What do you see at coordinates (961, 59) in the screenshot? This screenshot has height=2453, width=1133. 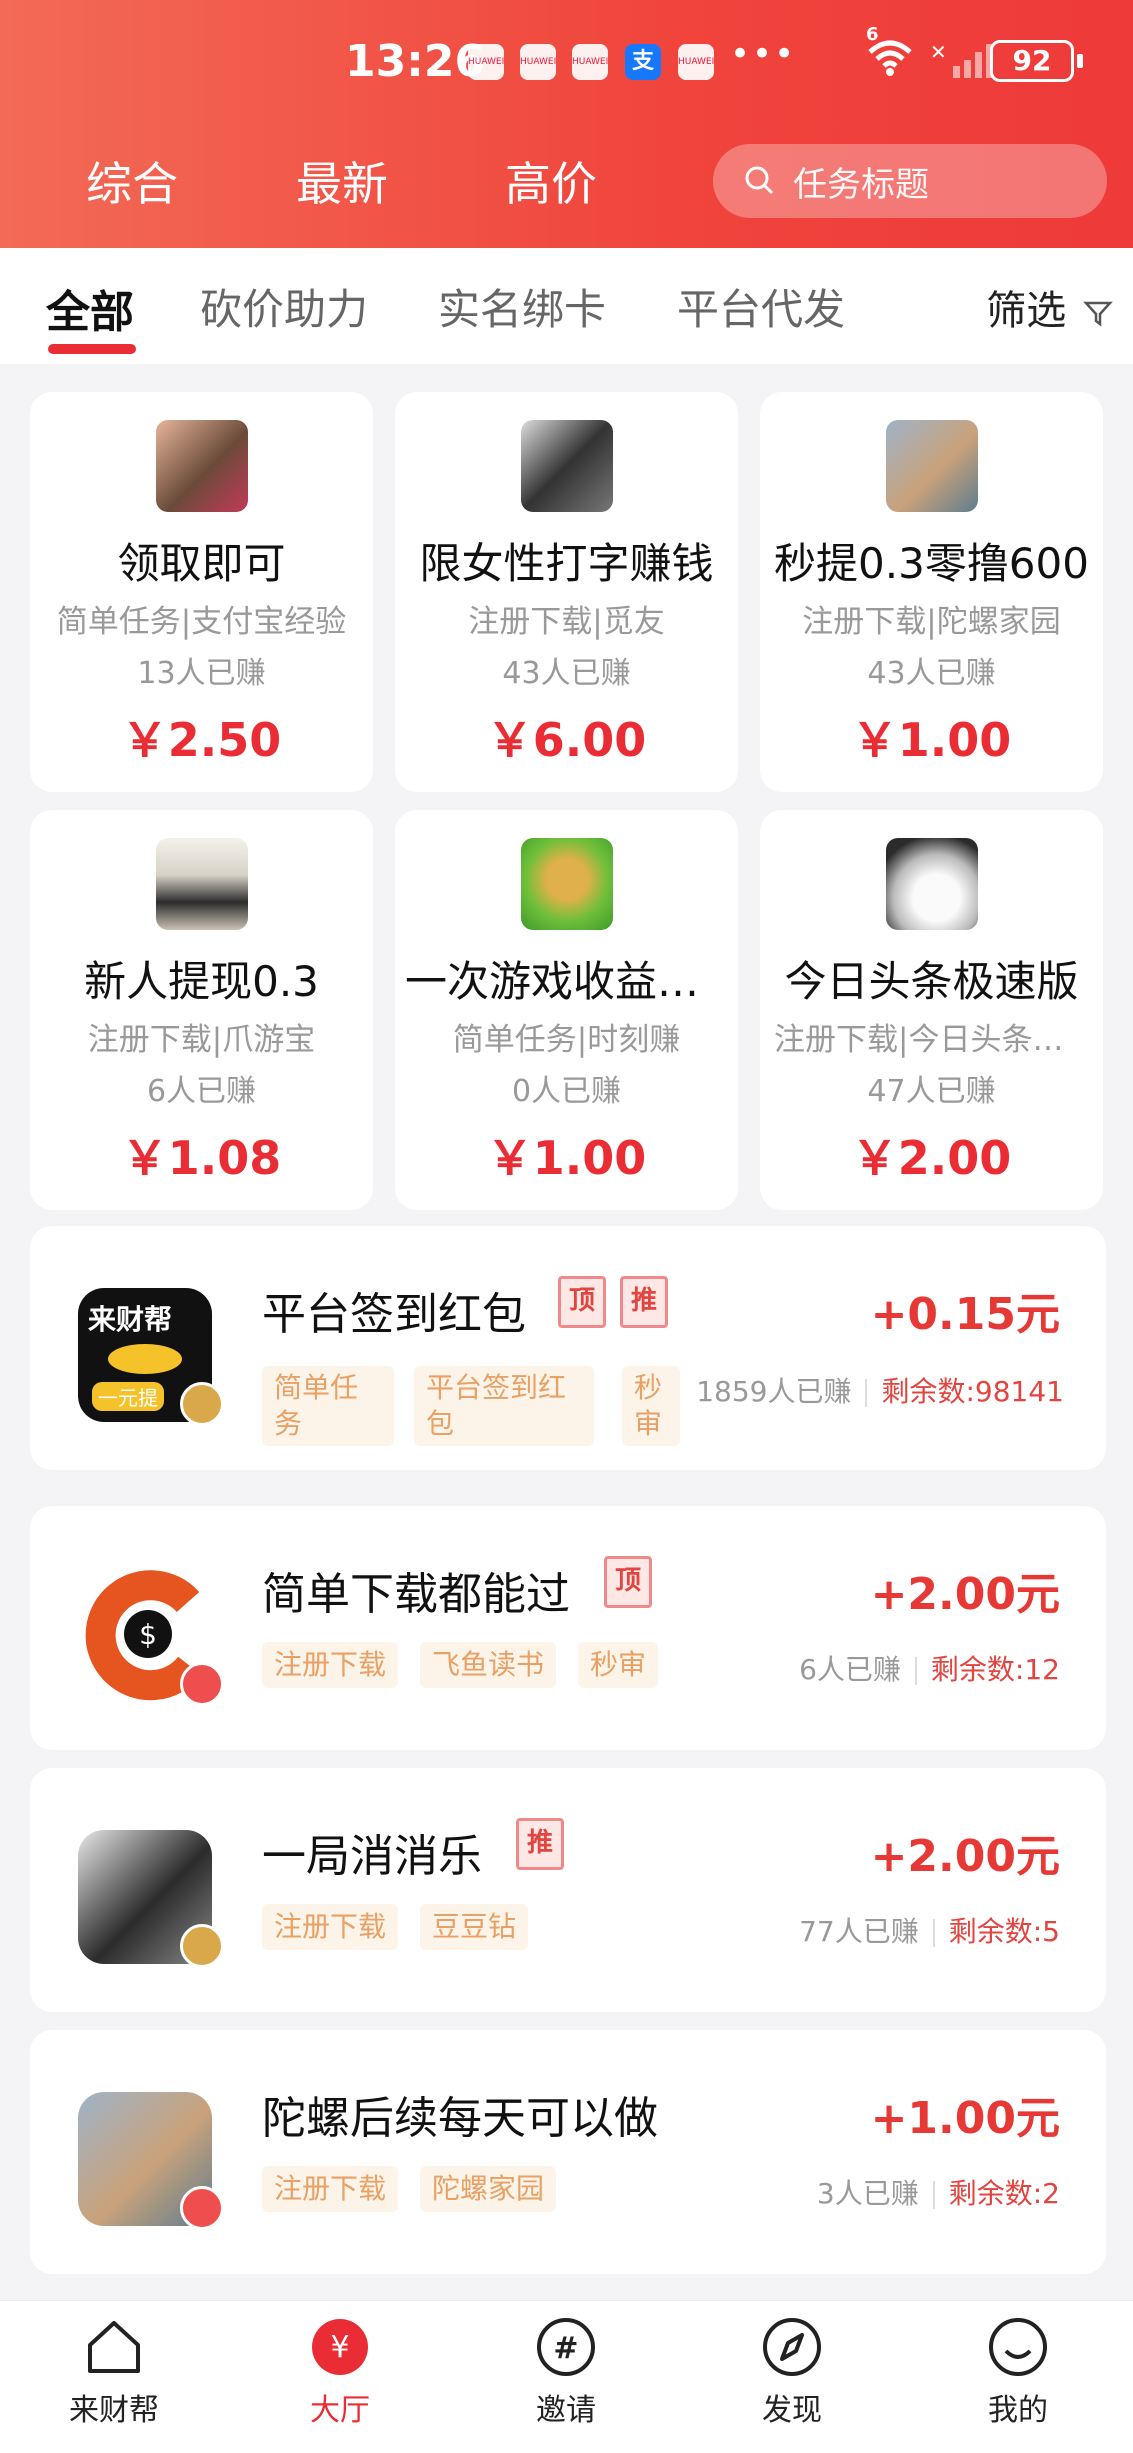 I see `cellular-signal-icon: ✕` at bounding box center [961, 59].